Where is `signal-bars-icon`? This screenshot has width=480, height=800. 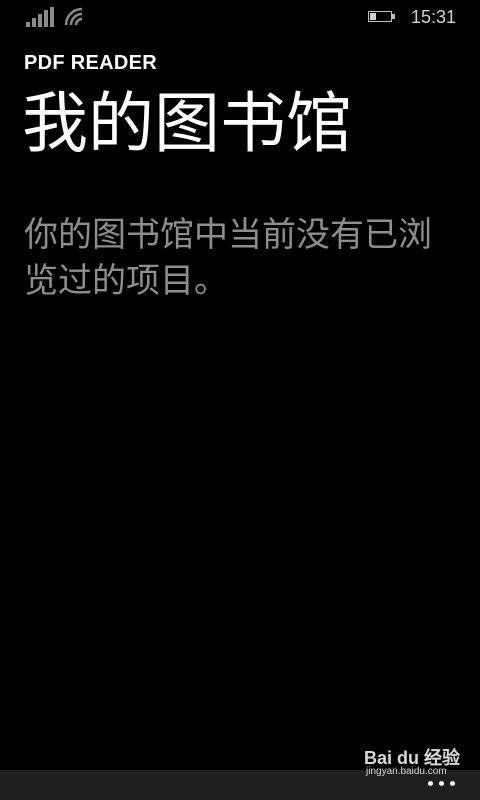
signal-bars-icon is located at coordinates (40, 17).